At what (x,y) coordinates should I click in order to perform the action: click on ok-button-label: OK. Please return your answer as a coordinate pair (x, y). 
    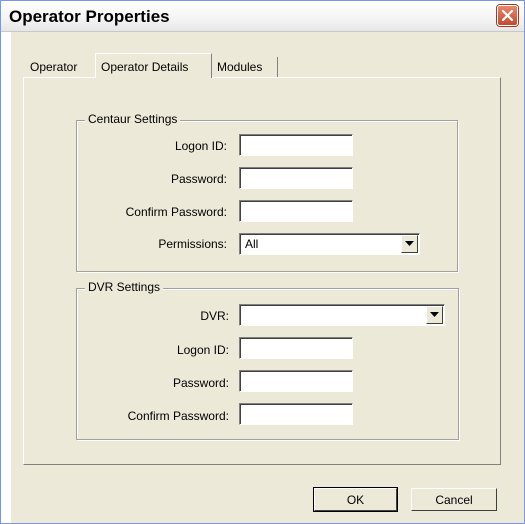
    Looking at the image, I should click on (355, 500).